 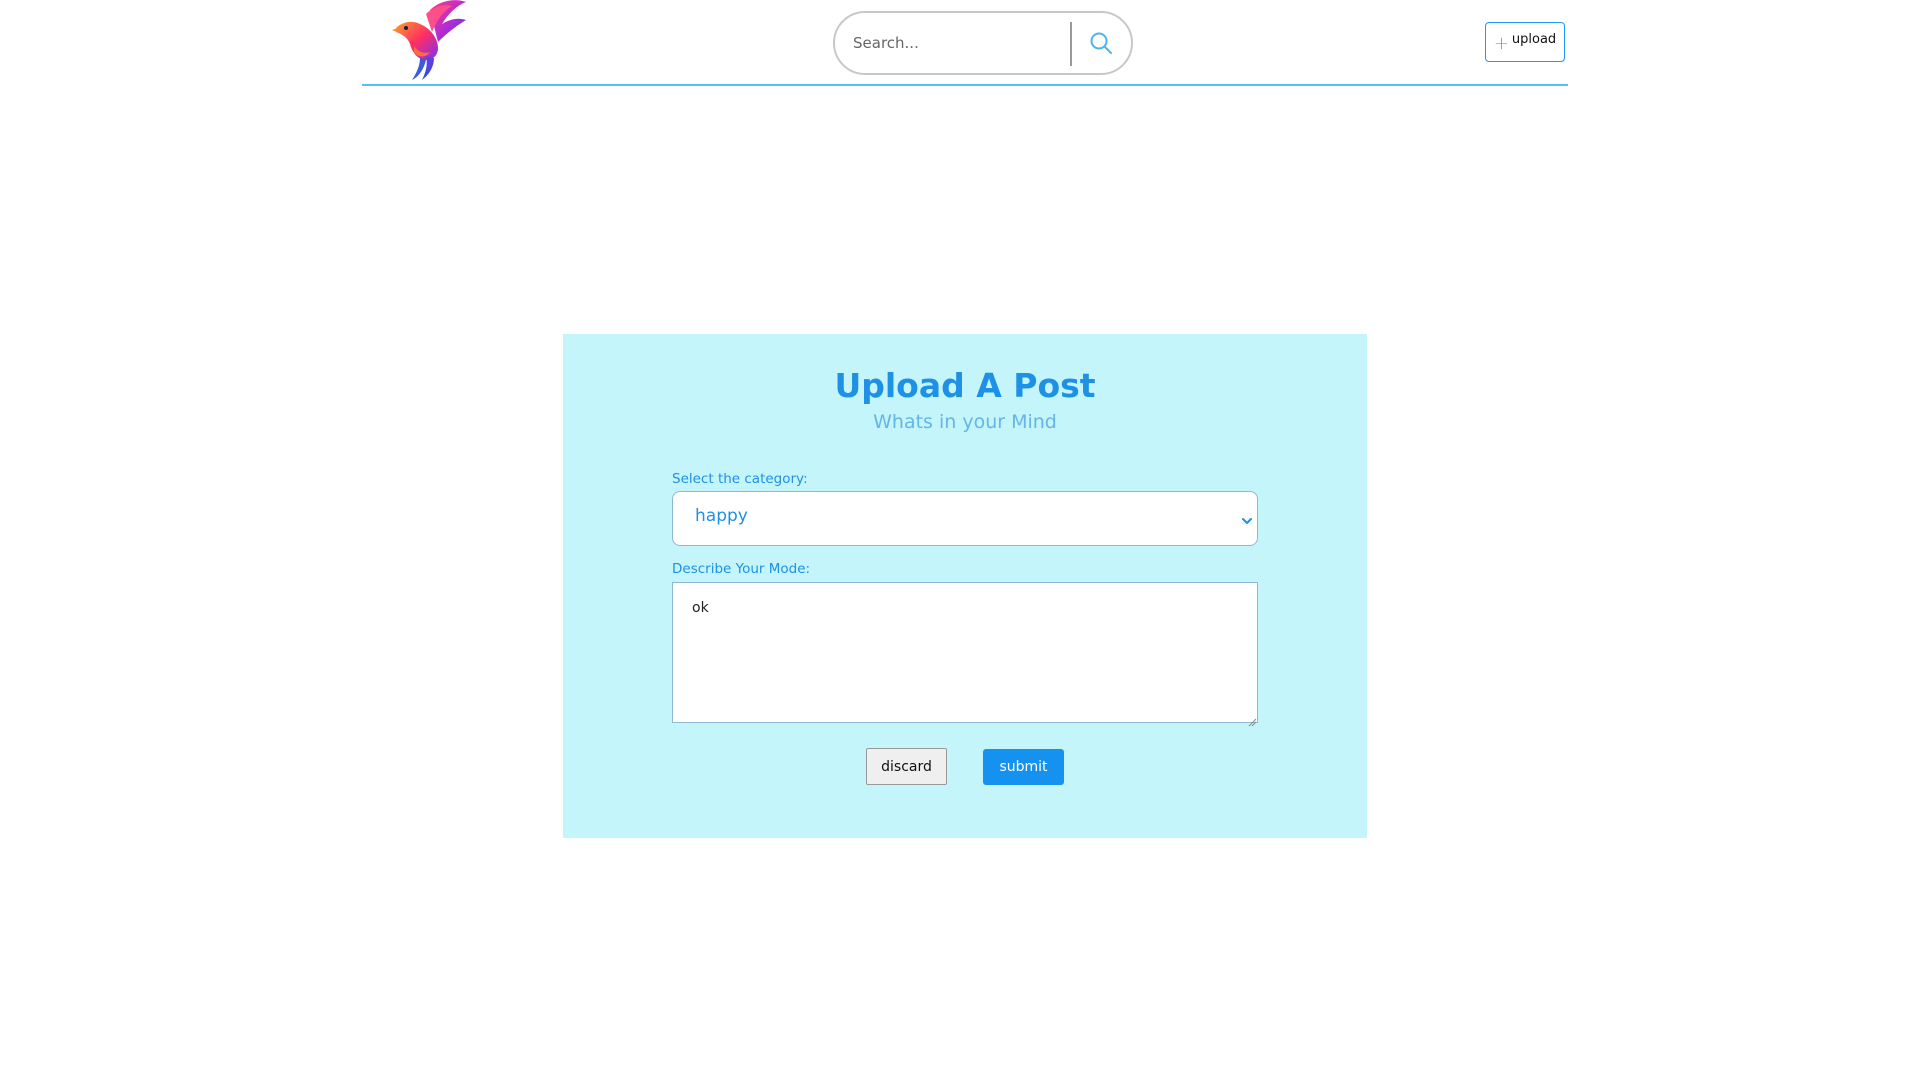 What do you see at coordinates (965, 422) in the screenshot?
I see `page-subtitle: Whats in your Mind` at bounding box center [965, 422].